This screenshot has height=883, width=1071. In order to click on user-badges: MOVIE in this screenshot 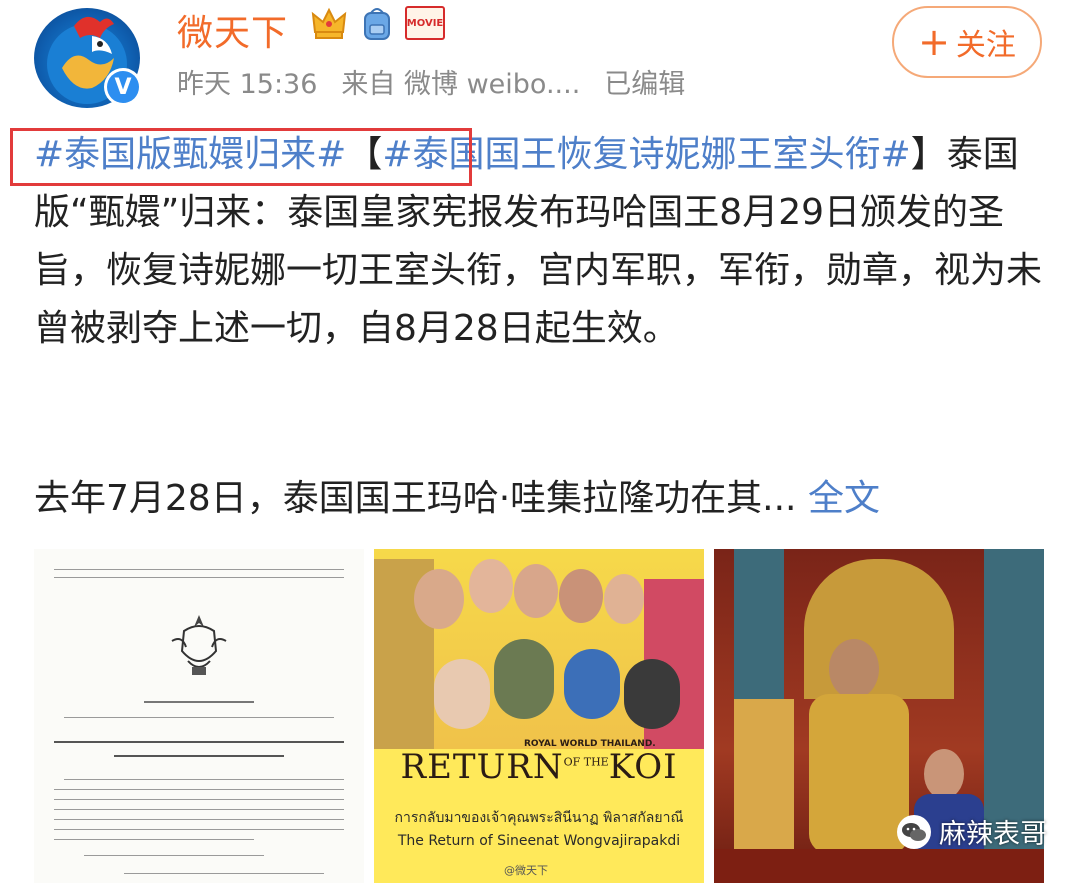, I will do `click(378, 23)`.